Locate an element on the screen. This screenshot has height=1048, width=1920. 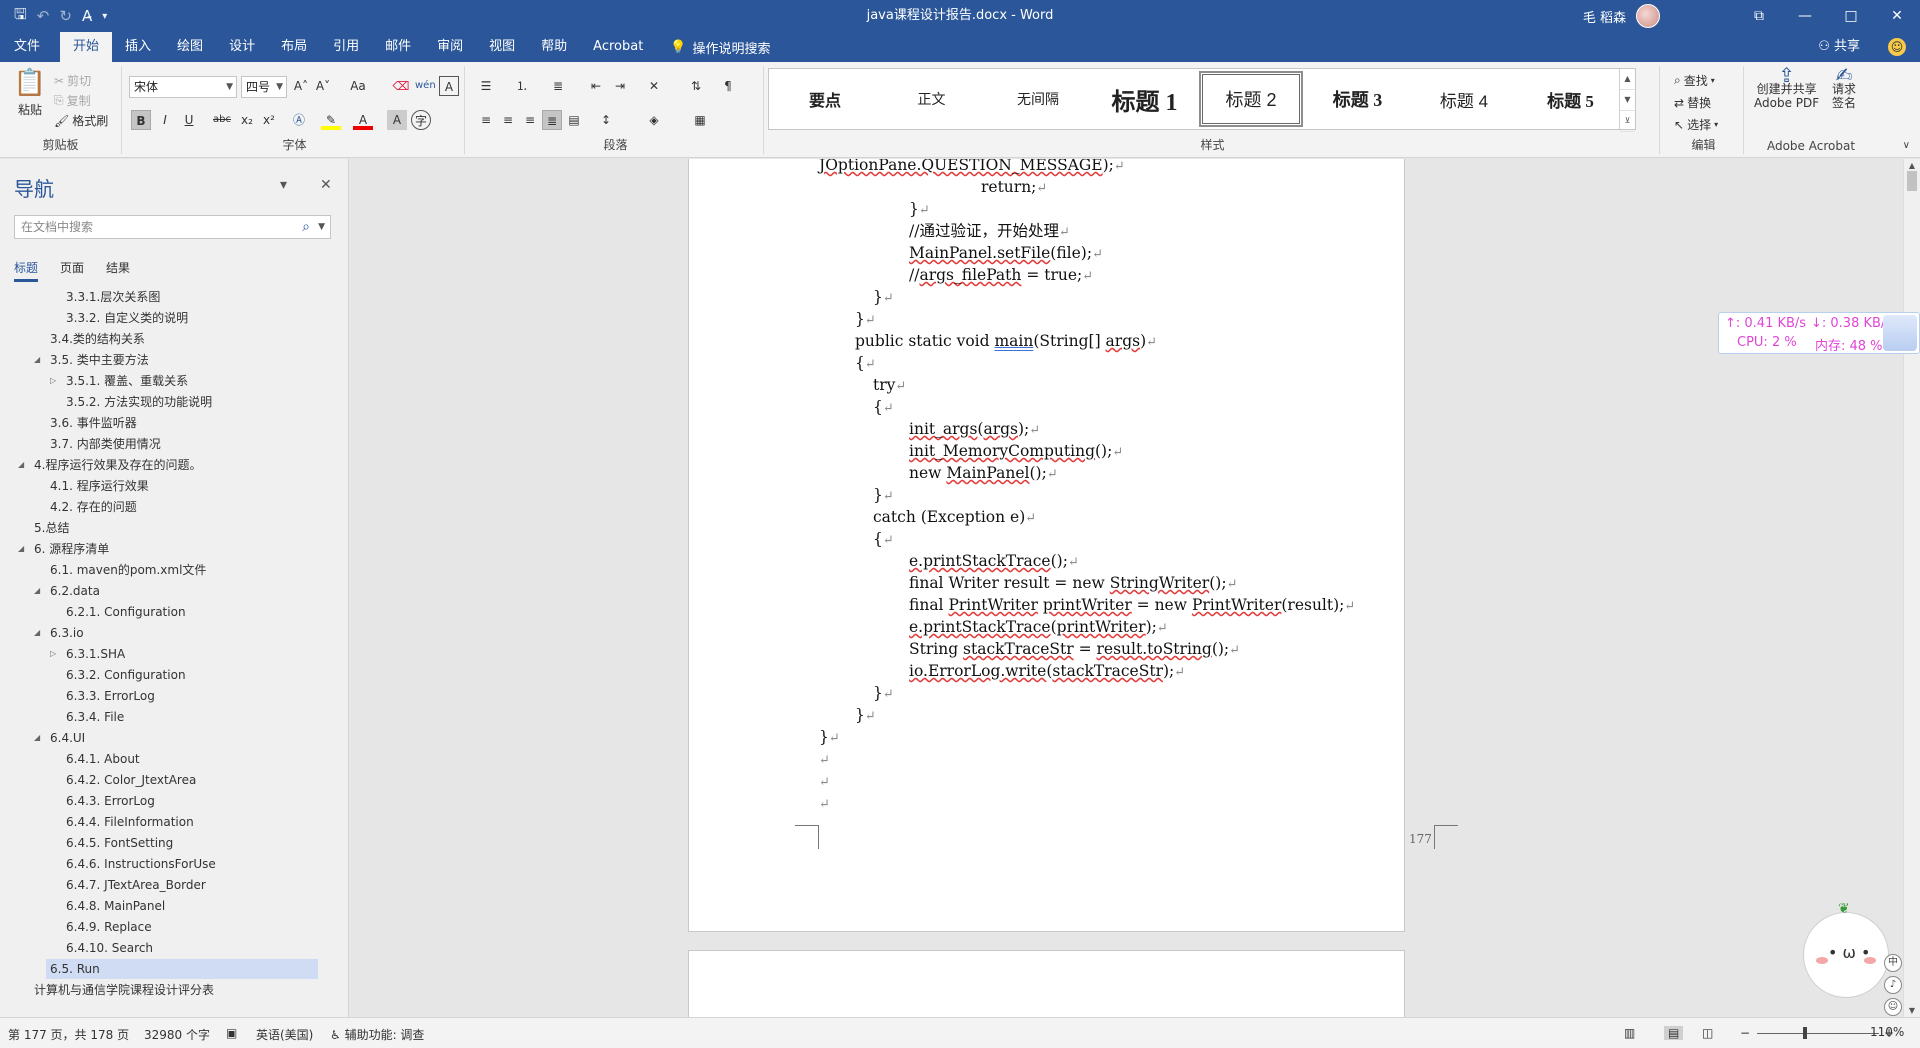
tab-10: 帮助 is located at coordinates (554, 47).